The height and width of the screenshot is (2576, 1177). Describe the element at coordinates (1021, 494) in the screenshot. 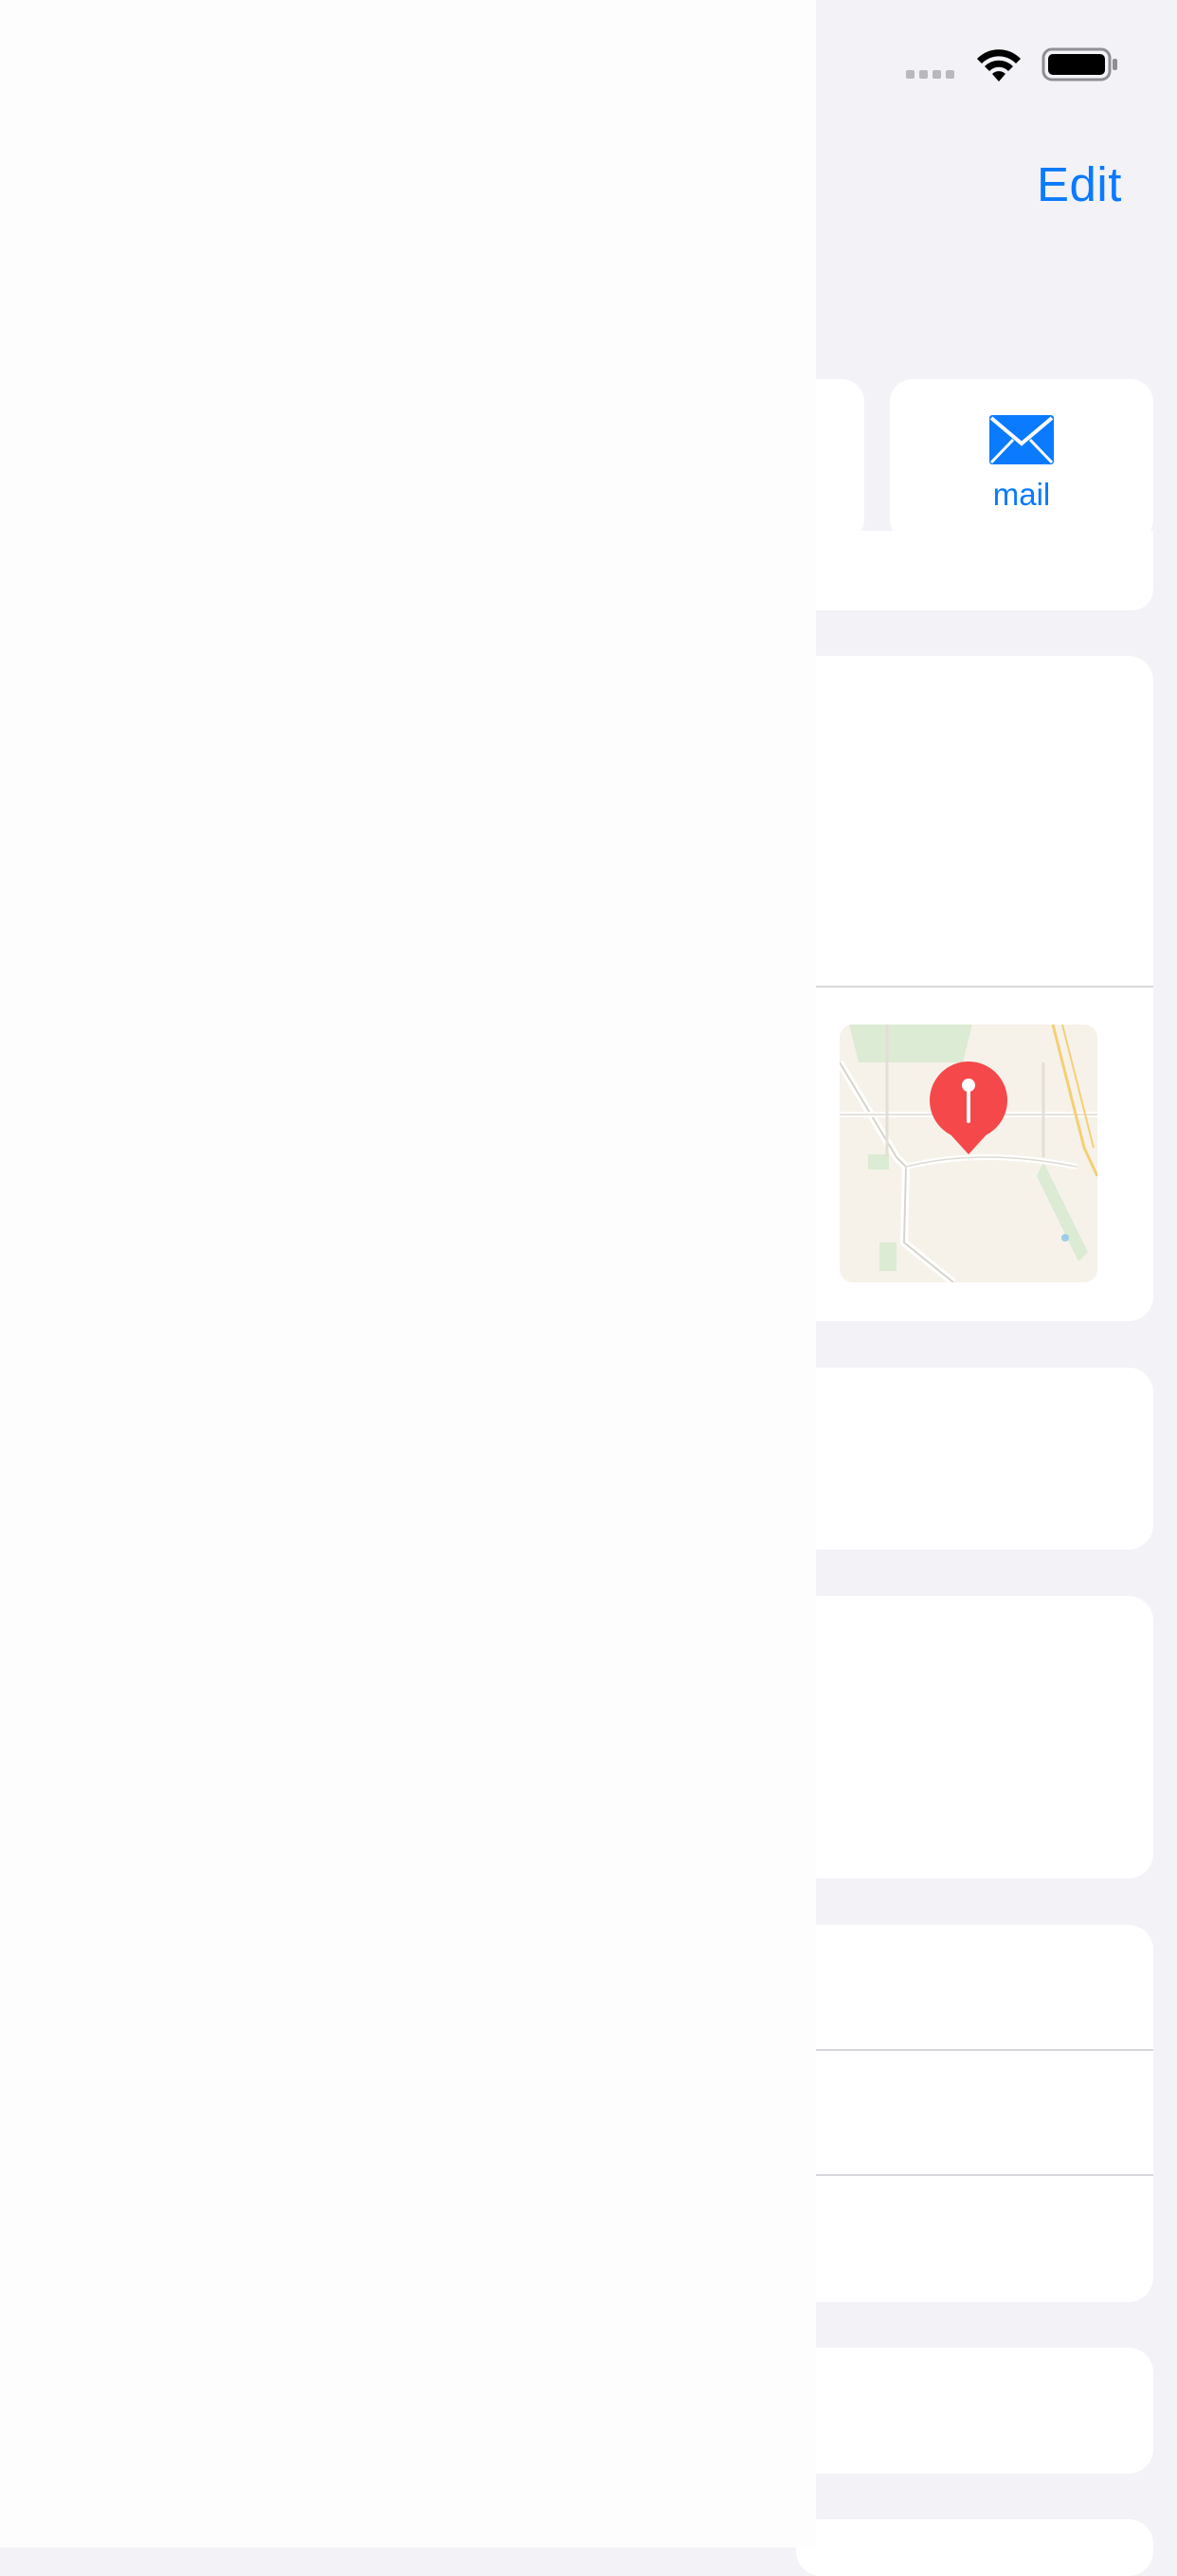

I see `mail-button-label: mail` at that location.